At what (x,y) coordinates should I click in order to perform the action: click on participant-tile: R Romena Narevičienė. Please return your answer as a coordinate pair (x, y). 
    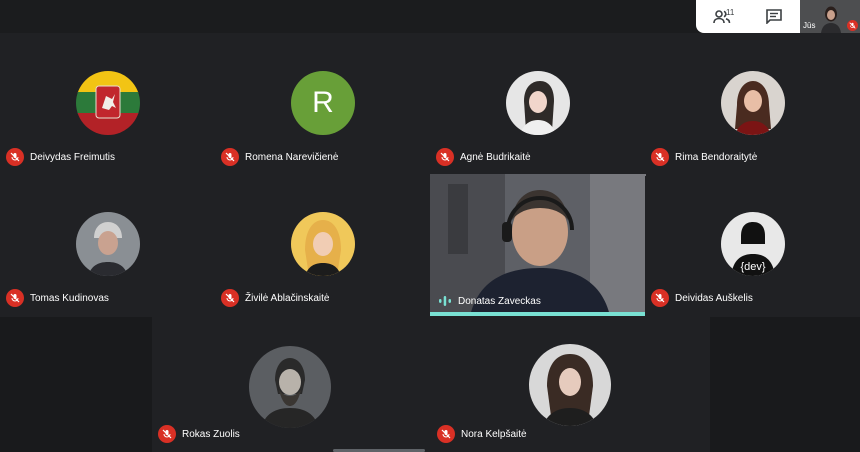
    Looking at the image, I should click on (322, 105).